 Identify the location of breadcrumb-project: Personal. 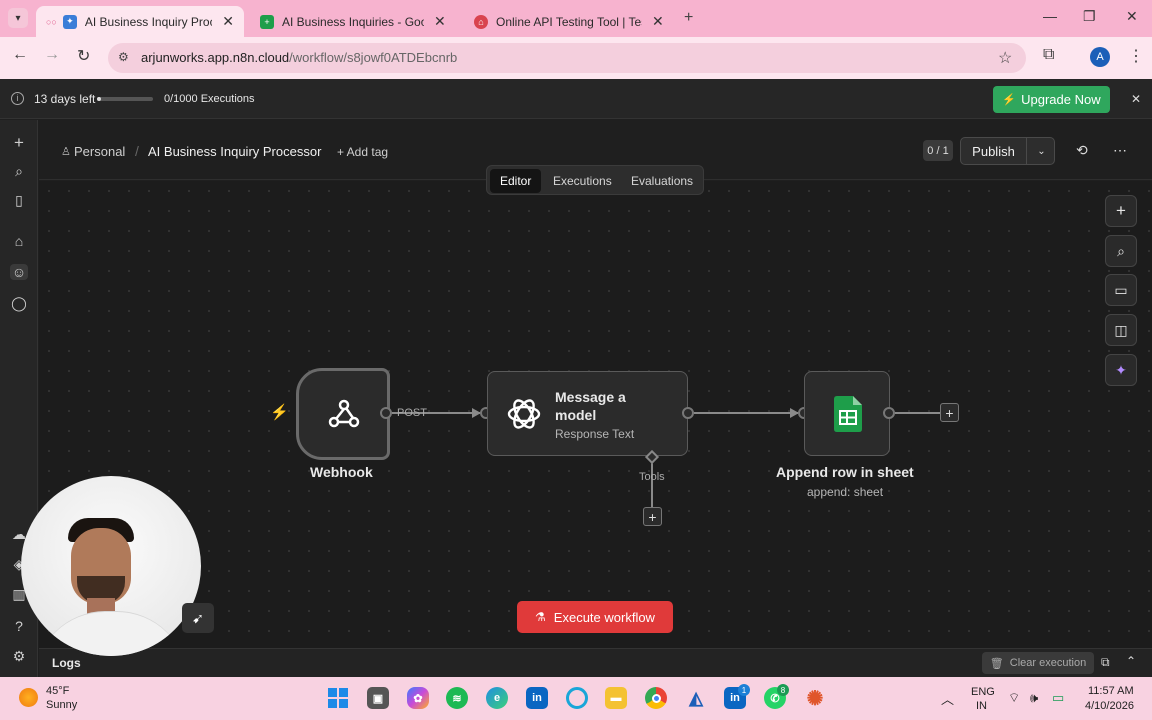
(99, 151).